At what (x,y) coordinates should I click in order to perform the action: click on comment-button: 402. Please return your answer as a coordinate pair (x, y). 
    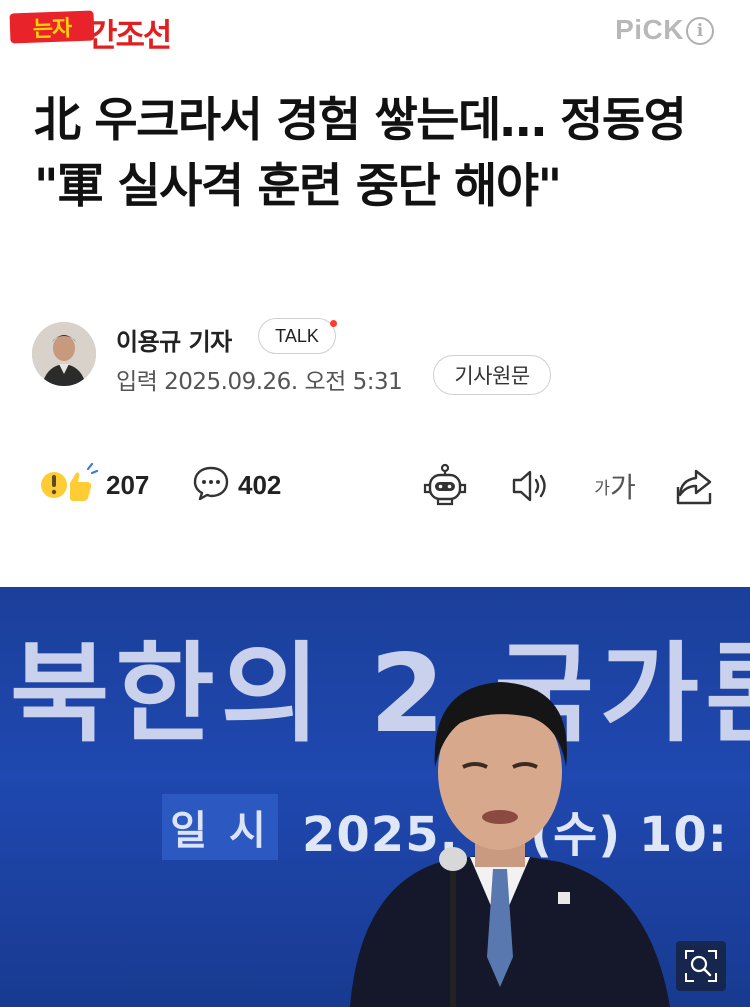
    Looking at the image, I should click on (236, 485).